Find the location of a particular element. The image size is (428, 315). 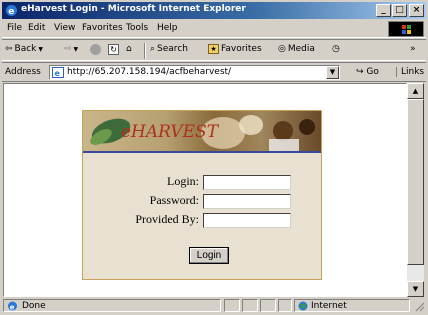

stop-icon is located at coordinates (95, 49).